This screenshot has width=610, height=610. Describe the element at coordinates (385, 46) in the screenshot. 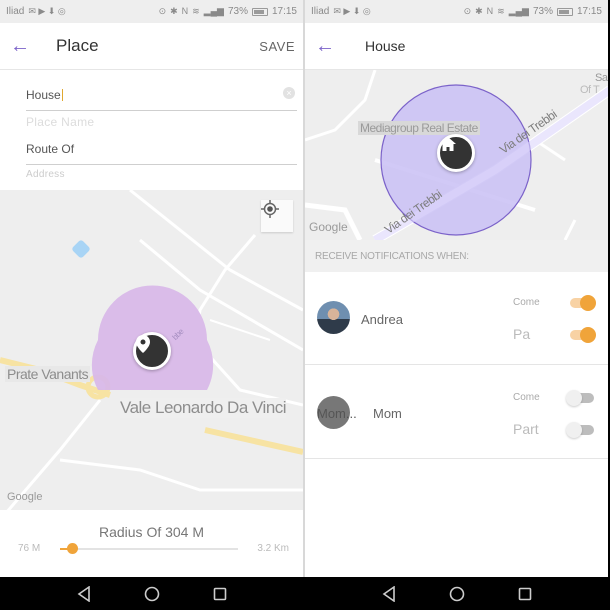

I see `page-title: House` at that location.